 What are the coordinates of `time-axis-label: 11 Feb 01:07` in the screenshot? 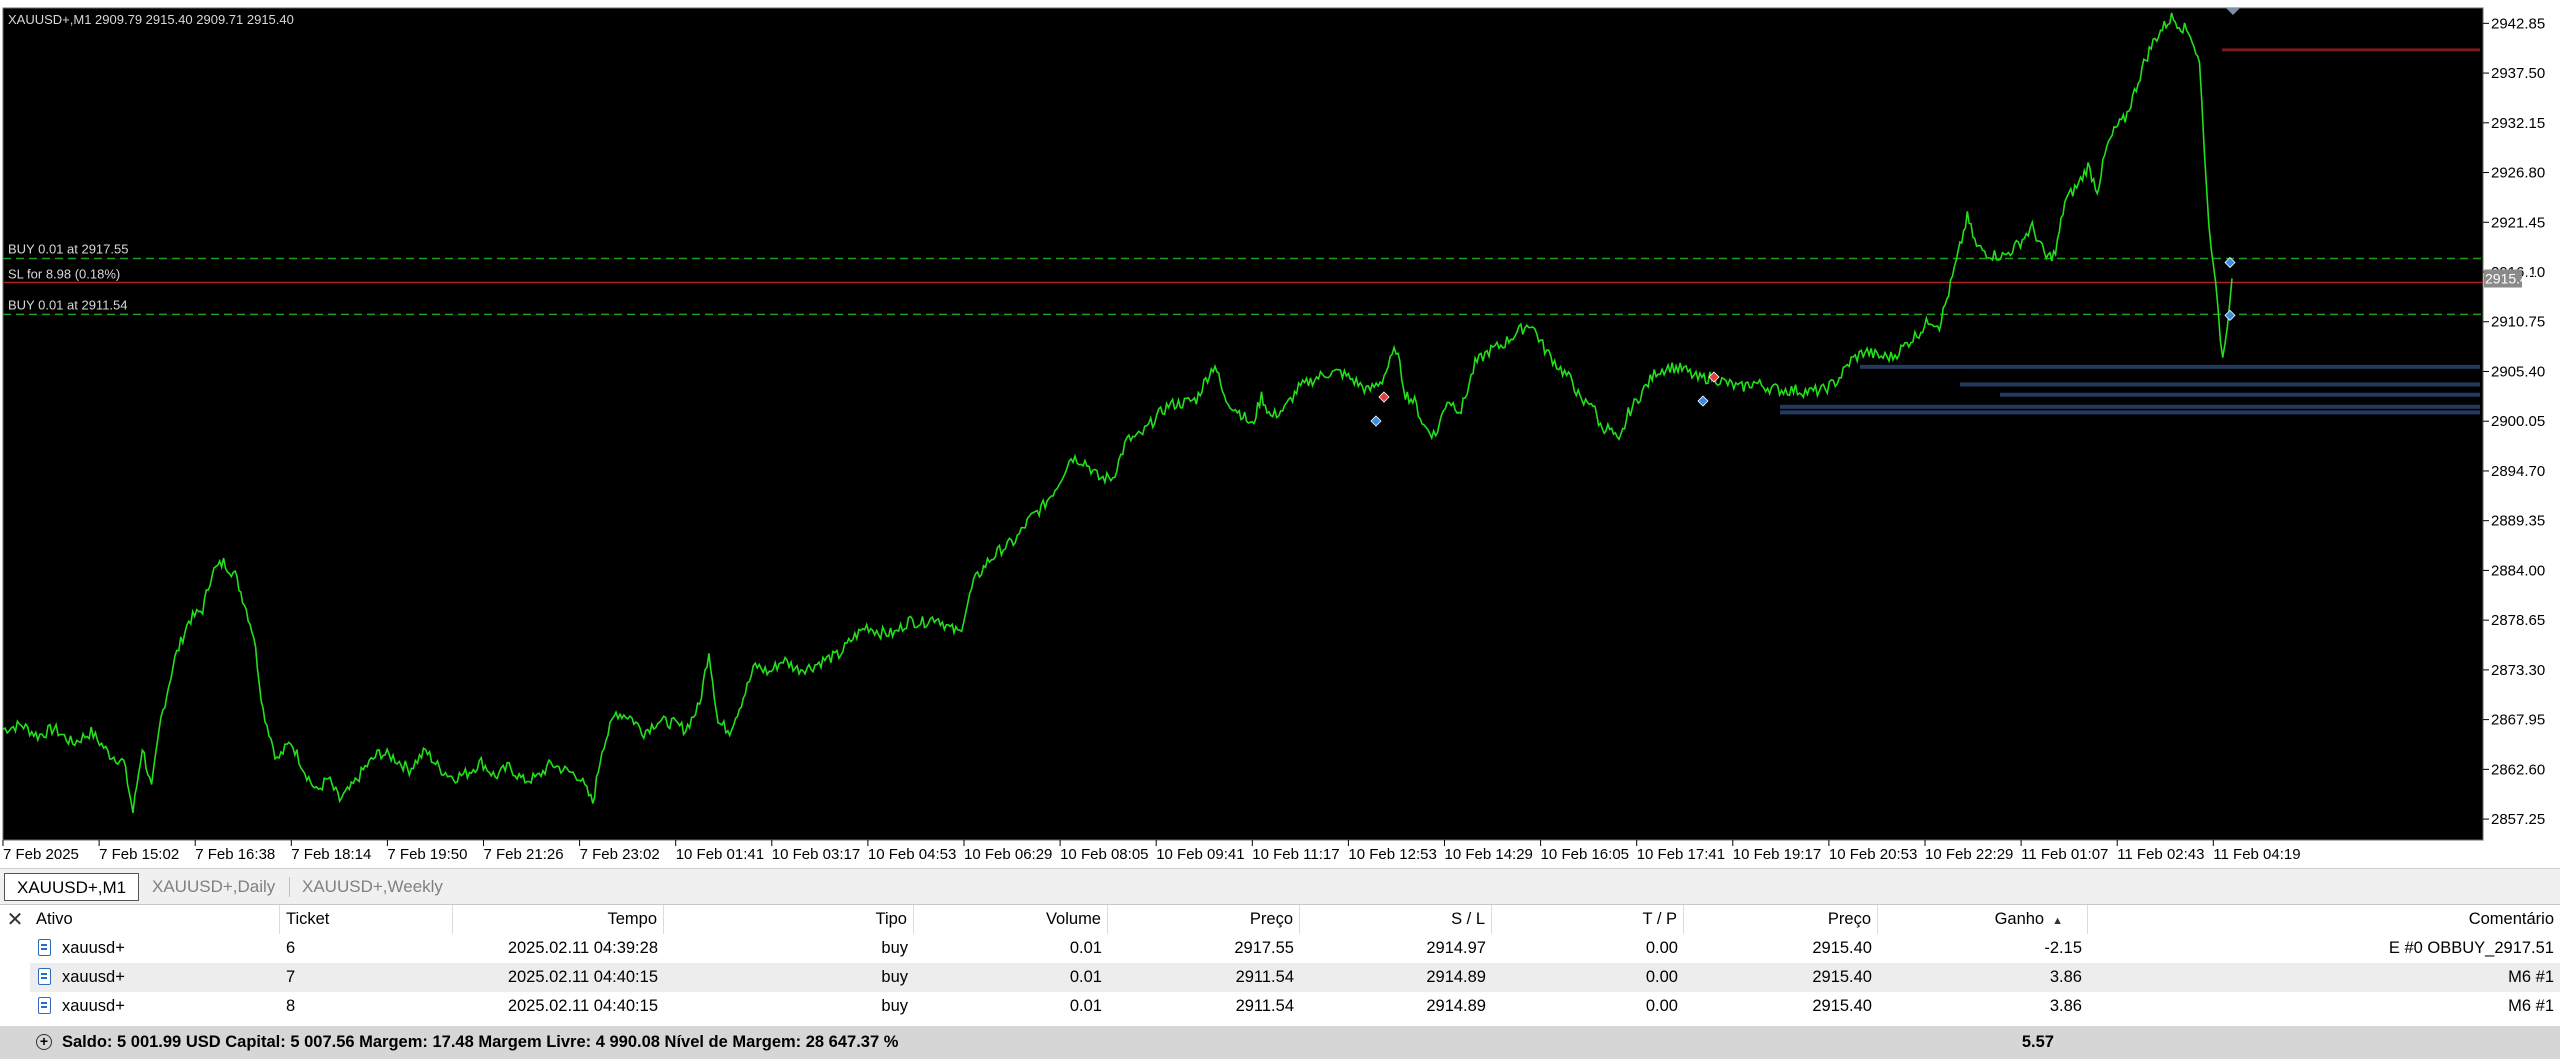 It's located at (2064, 854).